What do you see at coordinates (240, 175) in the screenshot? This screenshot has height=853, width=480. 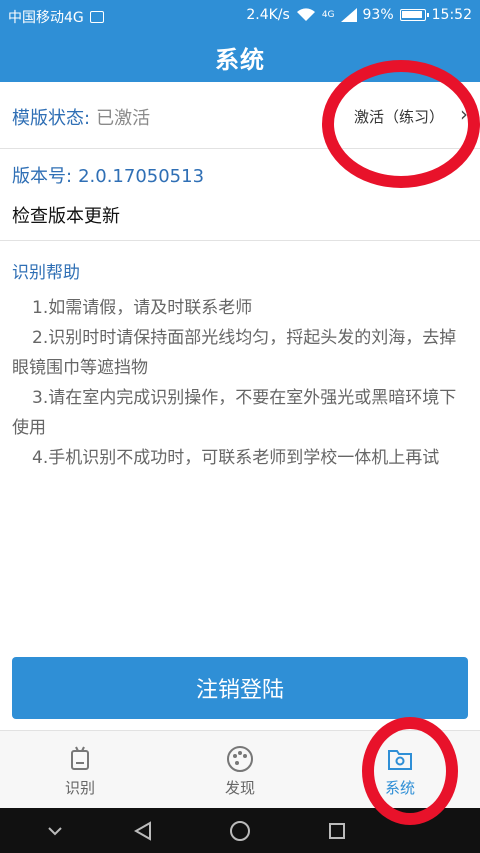 I see `version-row: 版本号: 2.0.17050513` at bounding box center [240, 175].